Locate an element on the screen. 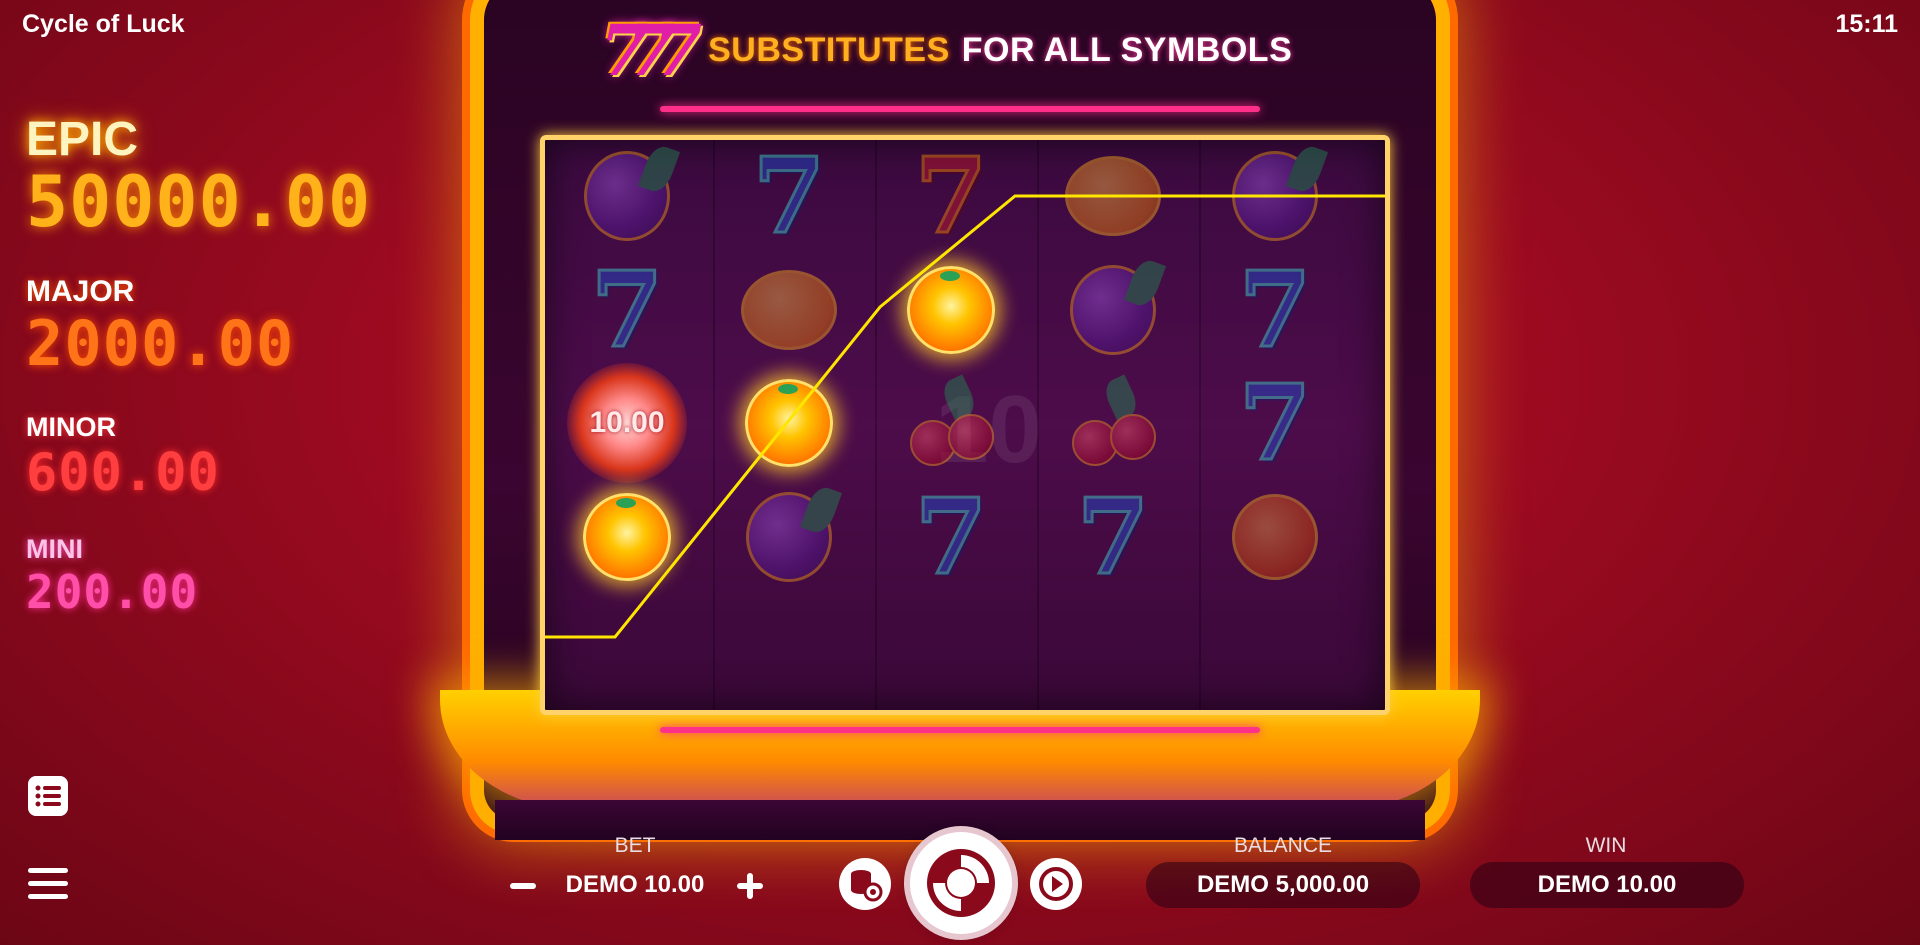 The image size is (1920, 945). hamburger-menu-icon is located at coordinates (48, 883).